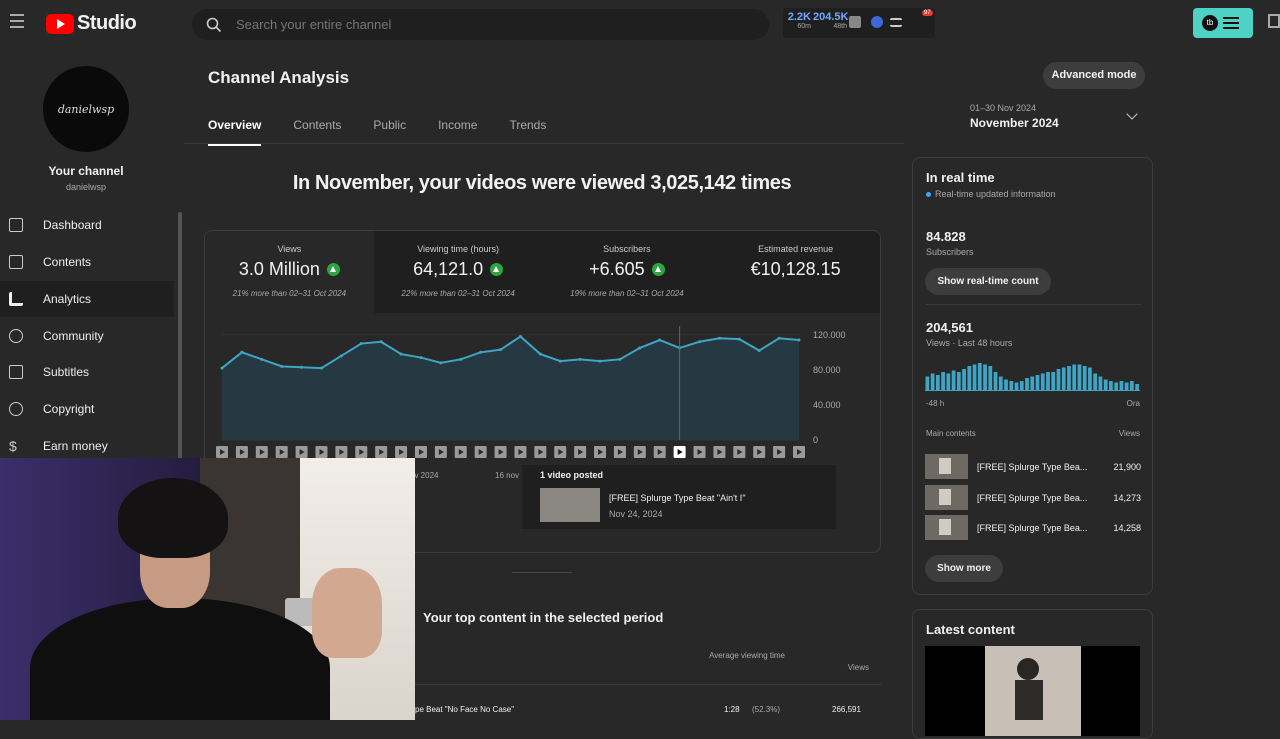  What do you see at coordinates (317, 132) in the screenshot?
I see `tab-contents: Contents` at bounding box center [317, 132].